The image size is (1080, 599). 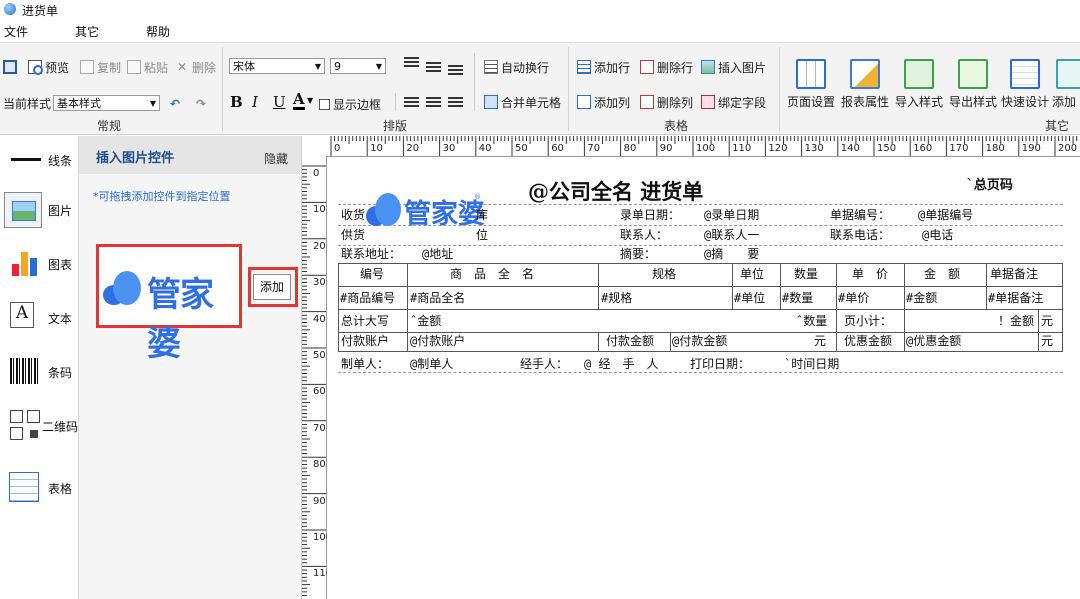 What do you see at coordinates (100, 67) in the screenshot?
I see `copy-button: 复制` at bounding box center [100, 67].